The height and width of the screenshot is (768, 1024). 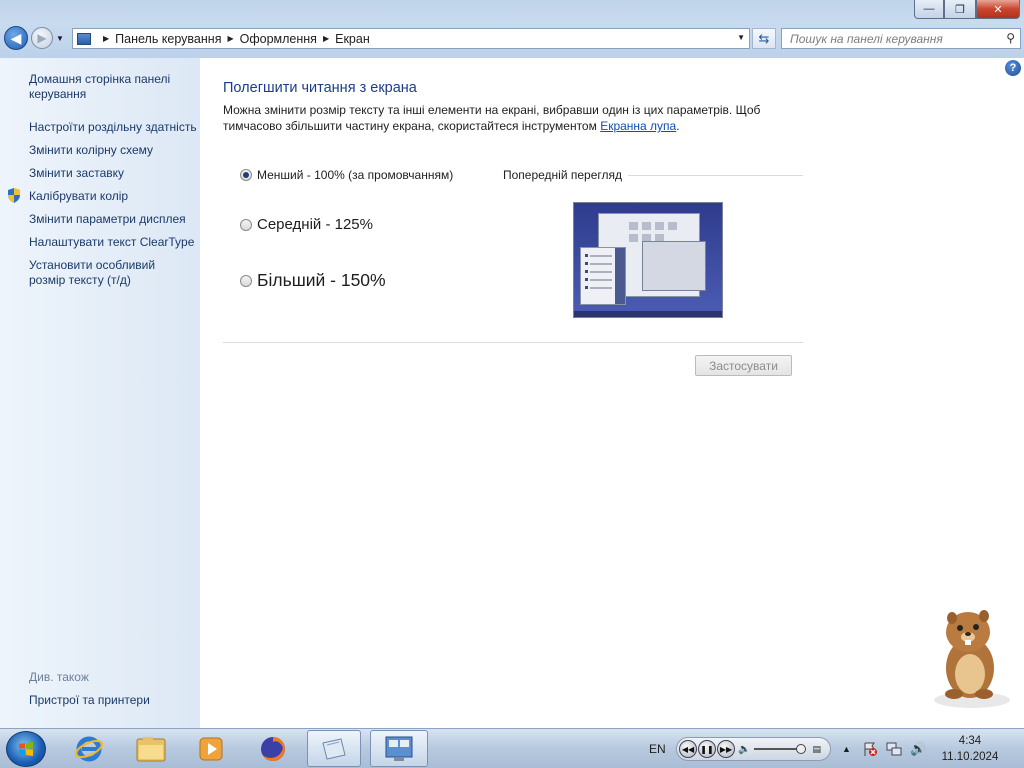 I want to click on sidebar-link-custom-text-size: Установити особливий розмір тексту (т/д), so click(x=104, y=273).